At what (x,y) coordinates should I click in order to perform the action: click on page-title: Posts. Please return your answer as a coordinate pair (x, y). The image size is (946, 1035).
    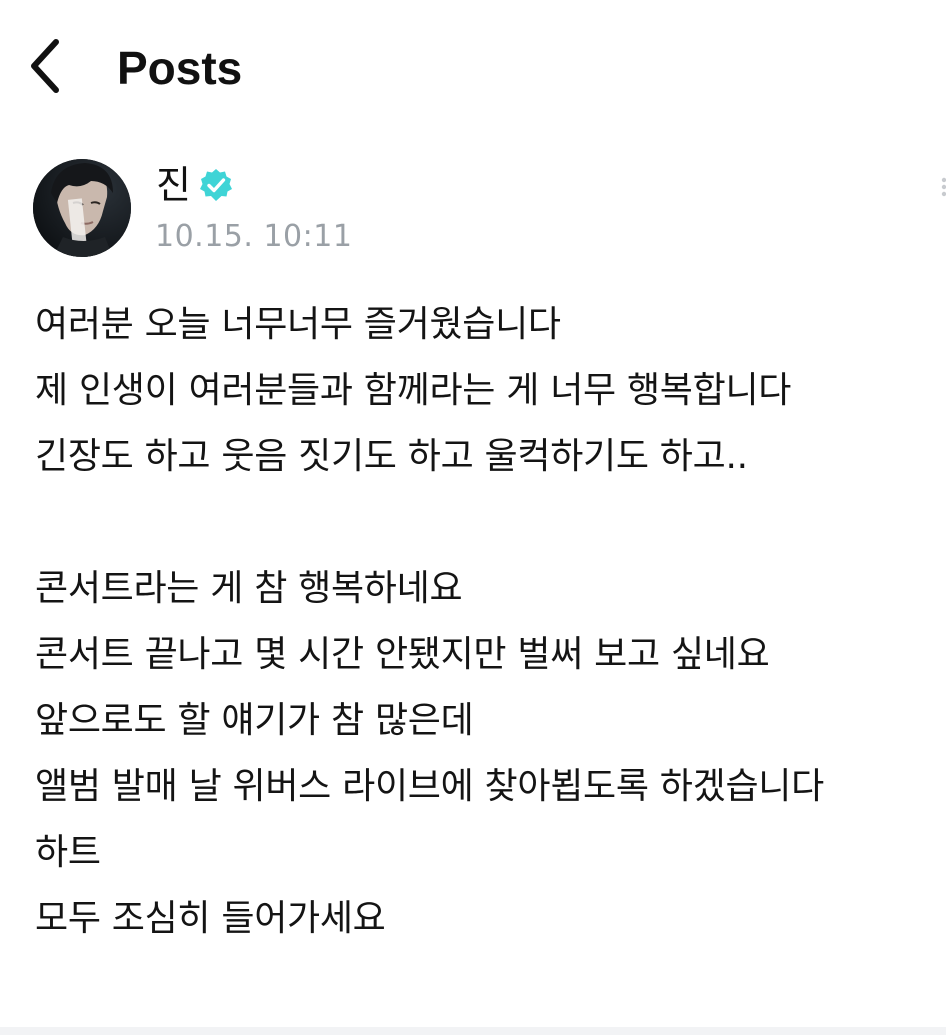
    Looking at the image, I should click on (180, 68).